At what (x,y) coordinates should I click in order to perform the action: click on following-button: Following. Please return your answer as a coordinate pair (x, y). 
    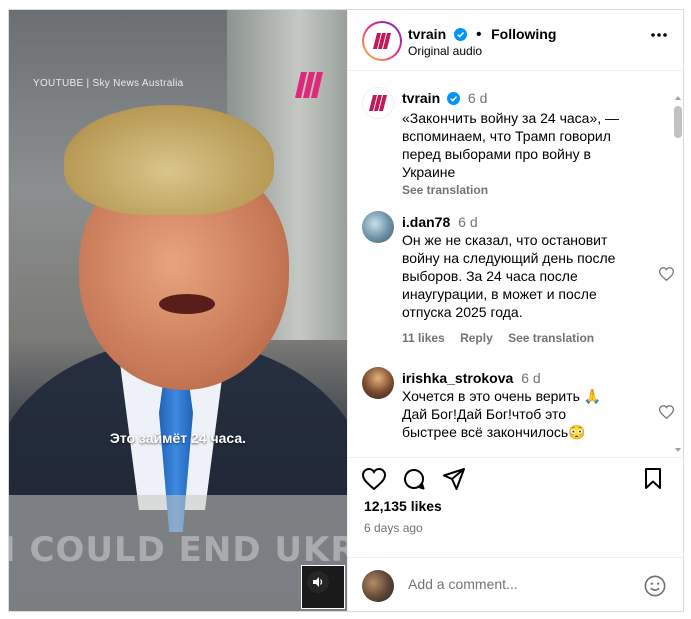
    Looking at the image, I should click on (523, 34).